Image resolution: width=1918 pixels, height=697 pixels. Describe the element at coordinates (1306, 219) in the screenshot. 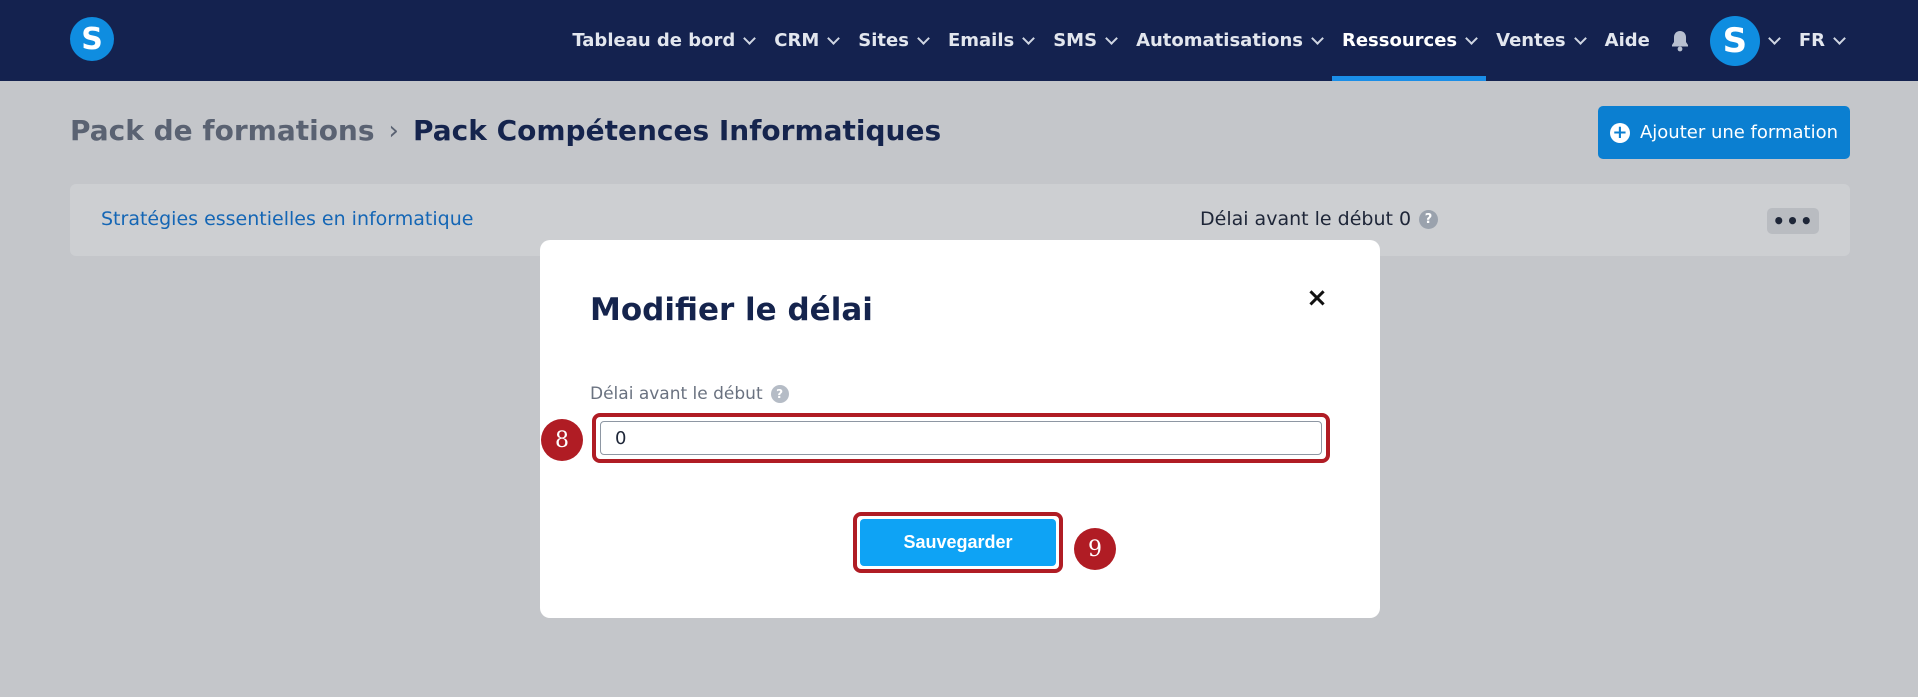

I see `formation-delay-text: Délai avant le début 0` at that location.